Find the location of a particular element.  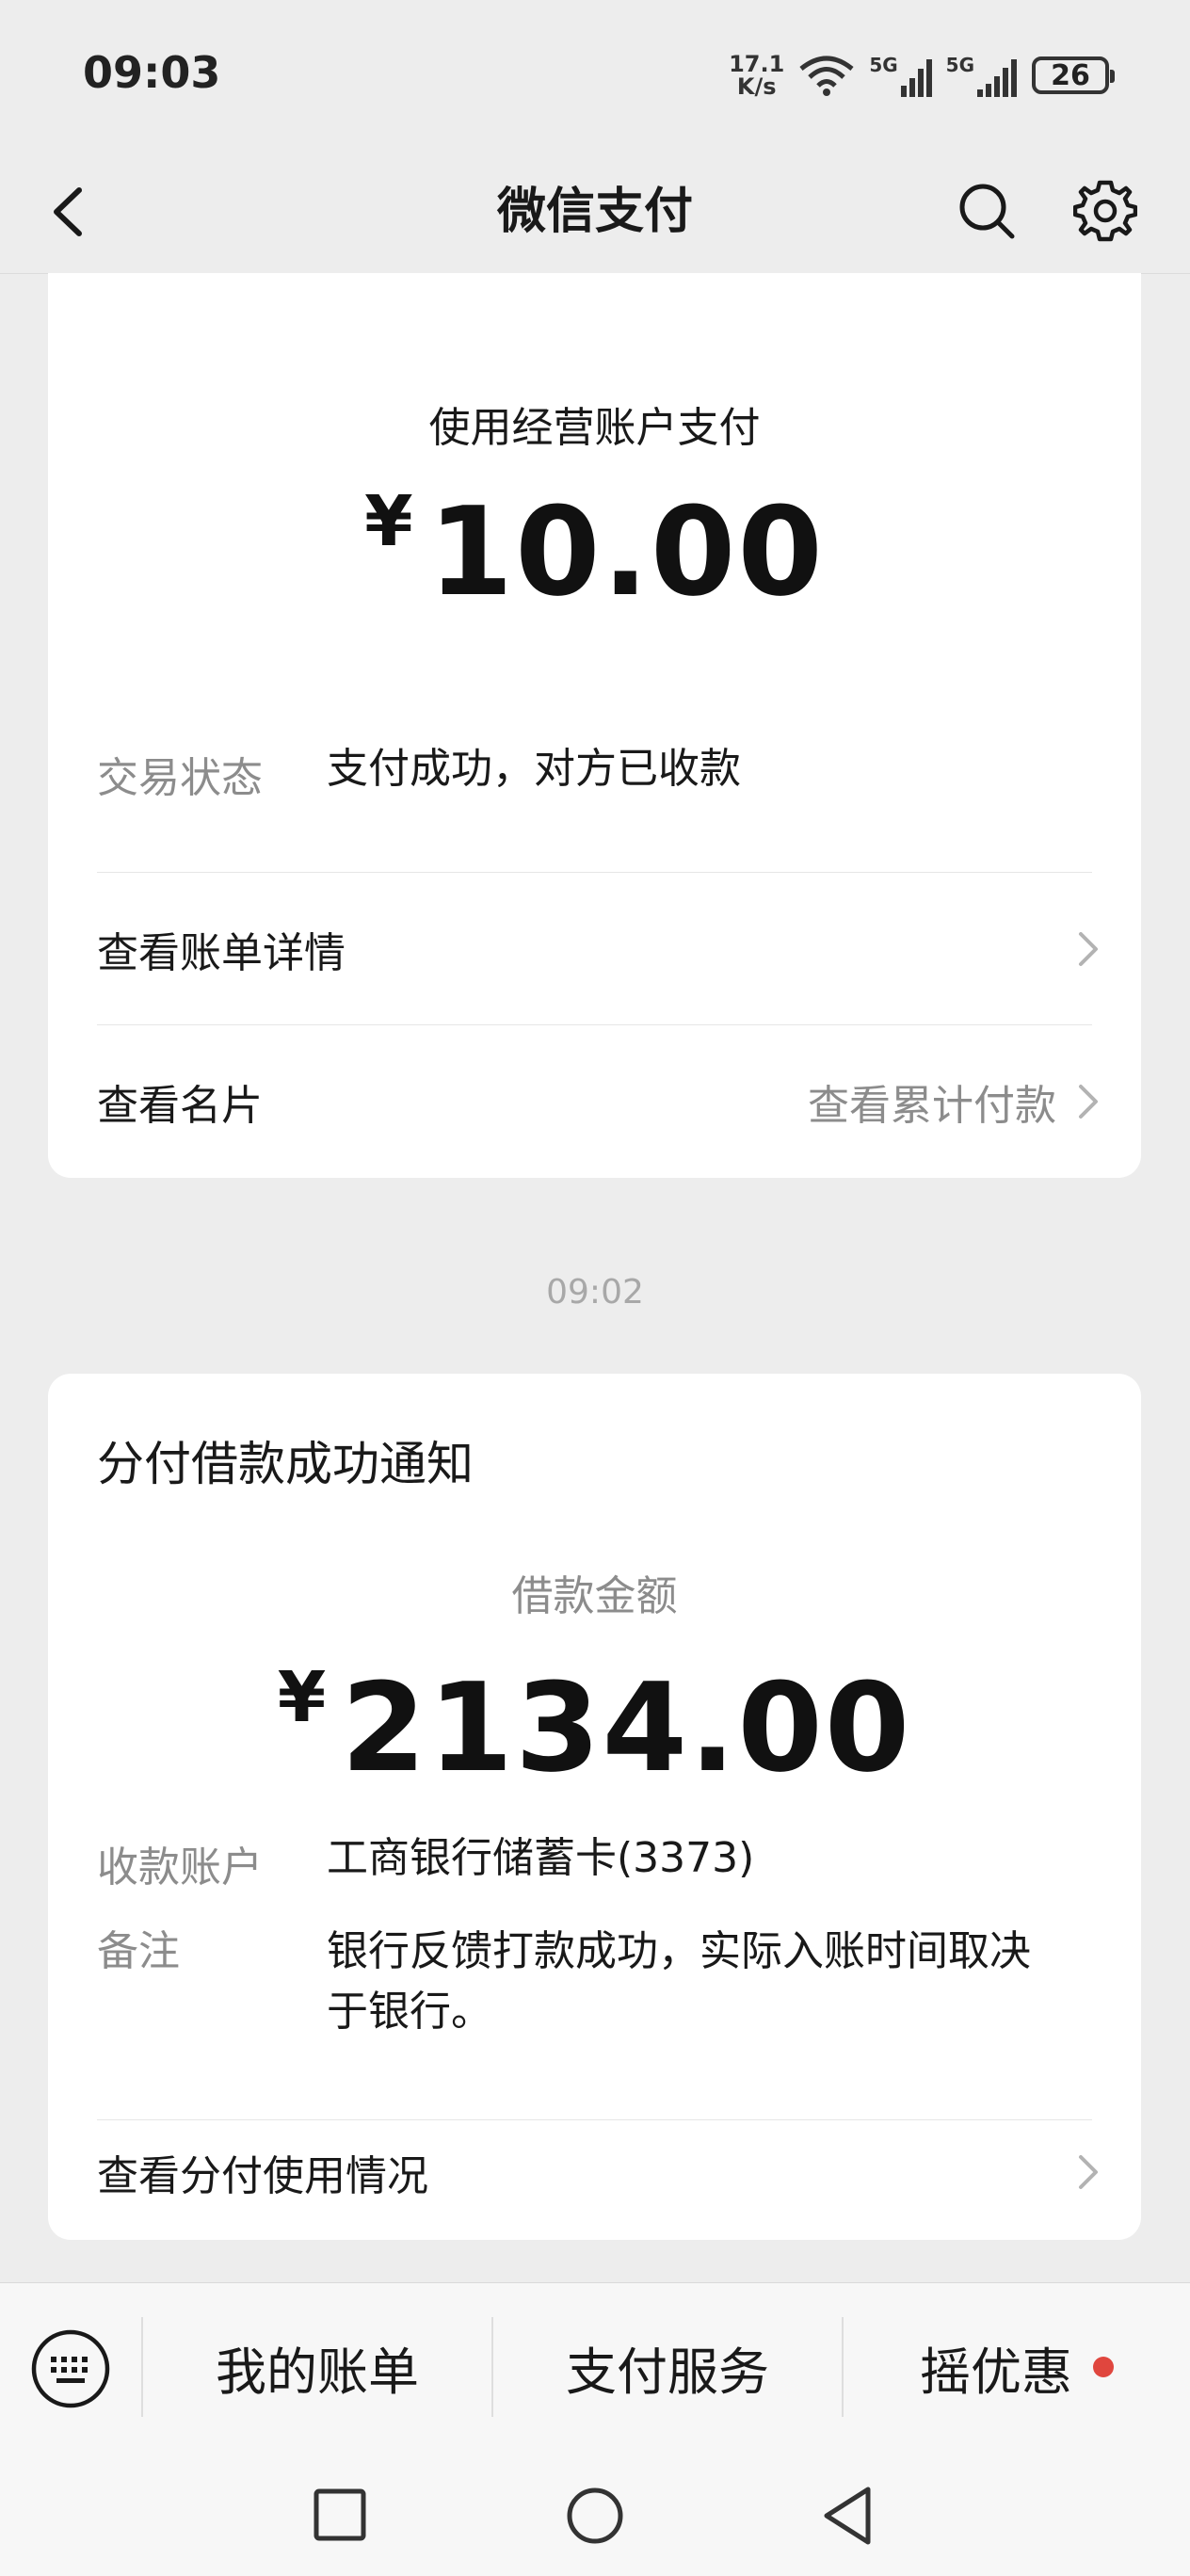

amount-value: 10.00 is located at coordinates (626, 551).